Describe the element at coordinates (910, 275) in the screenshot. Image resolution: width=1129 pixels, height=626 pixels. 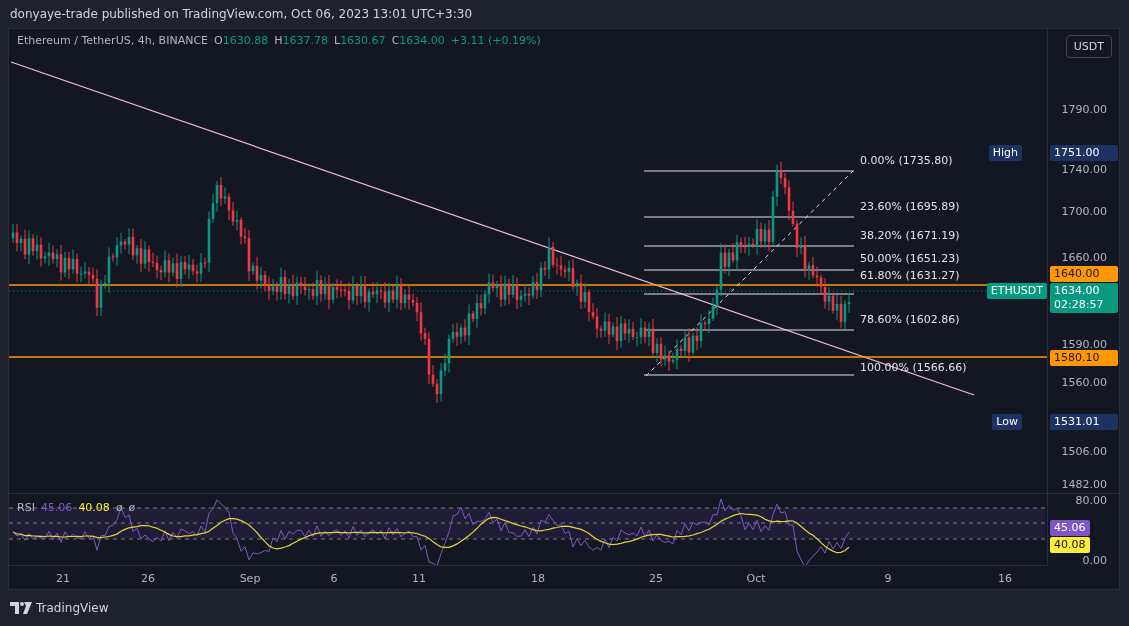
I see `fib-level-label: 61.80% (1631.27)` at that location.